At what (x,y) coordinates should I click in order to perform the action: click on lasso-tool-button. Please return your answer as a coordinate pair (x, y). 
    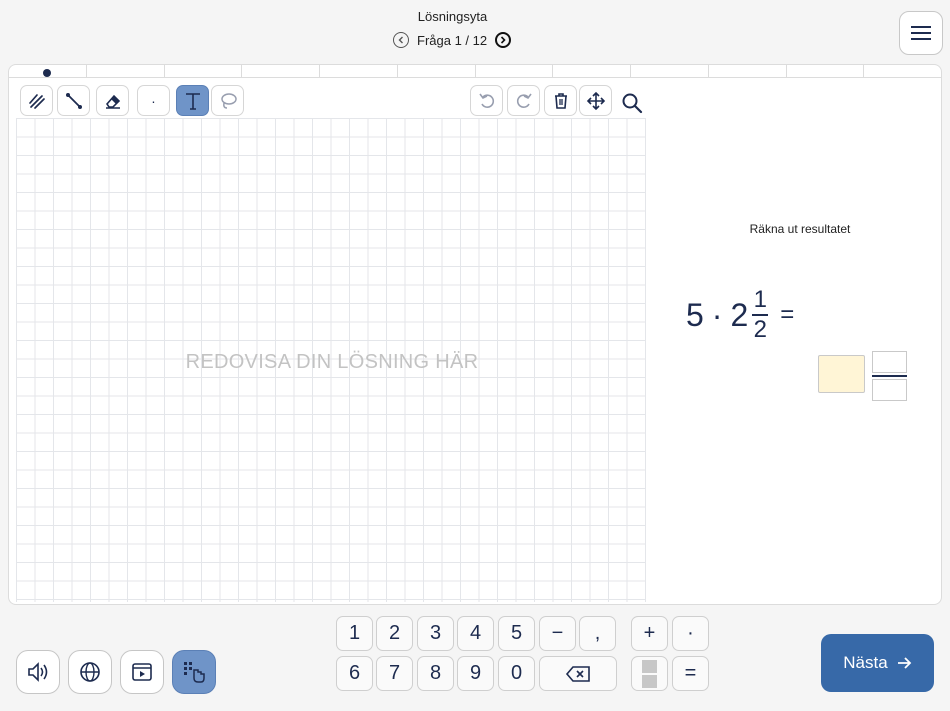
    Looking at the image, I should click on (227, 100).